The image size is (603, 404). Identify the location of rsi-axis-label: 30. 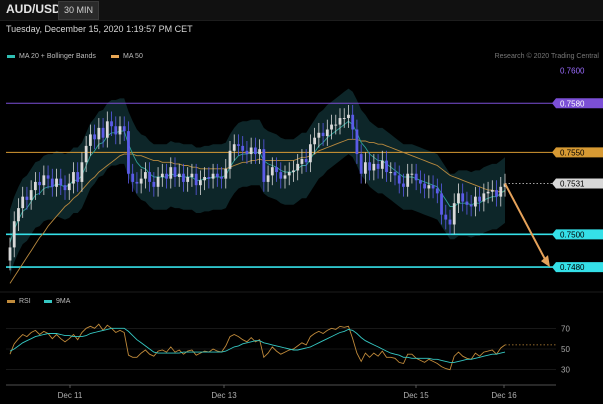
(565, 370).